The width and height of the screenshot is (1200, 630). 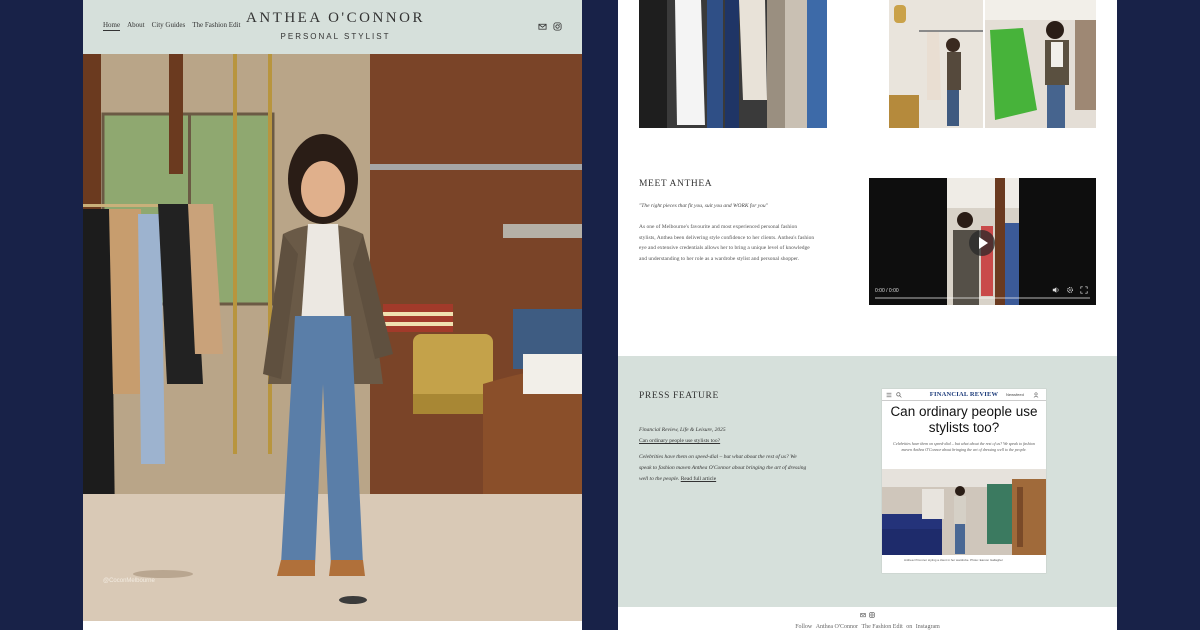 I want to click on read-full-article-link: Read full article, so click(x=698, y=479).